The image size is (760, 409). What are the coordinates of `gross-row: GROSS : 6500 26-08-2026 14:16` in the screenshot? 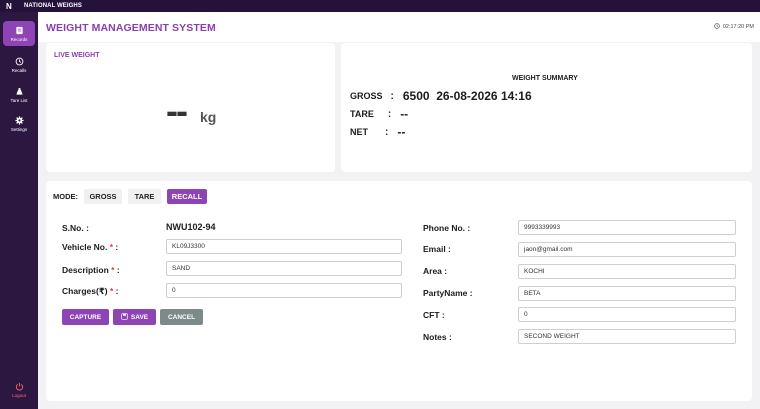 It's located at (441, 96).